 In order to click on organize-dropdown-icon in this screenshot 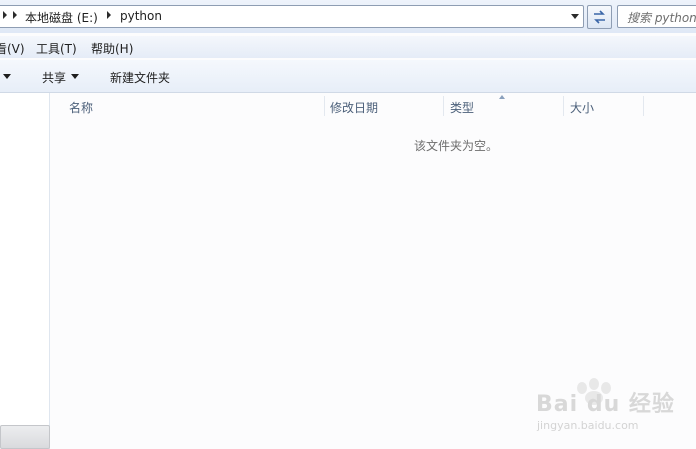, I will do `click(7, 76)`.